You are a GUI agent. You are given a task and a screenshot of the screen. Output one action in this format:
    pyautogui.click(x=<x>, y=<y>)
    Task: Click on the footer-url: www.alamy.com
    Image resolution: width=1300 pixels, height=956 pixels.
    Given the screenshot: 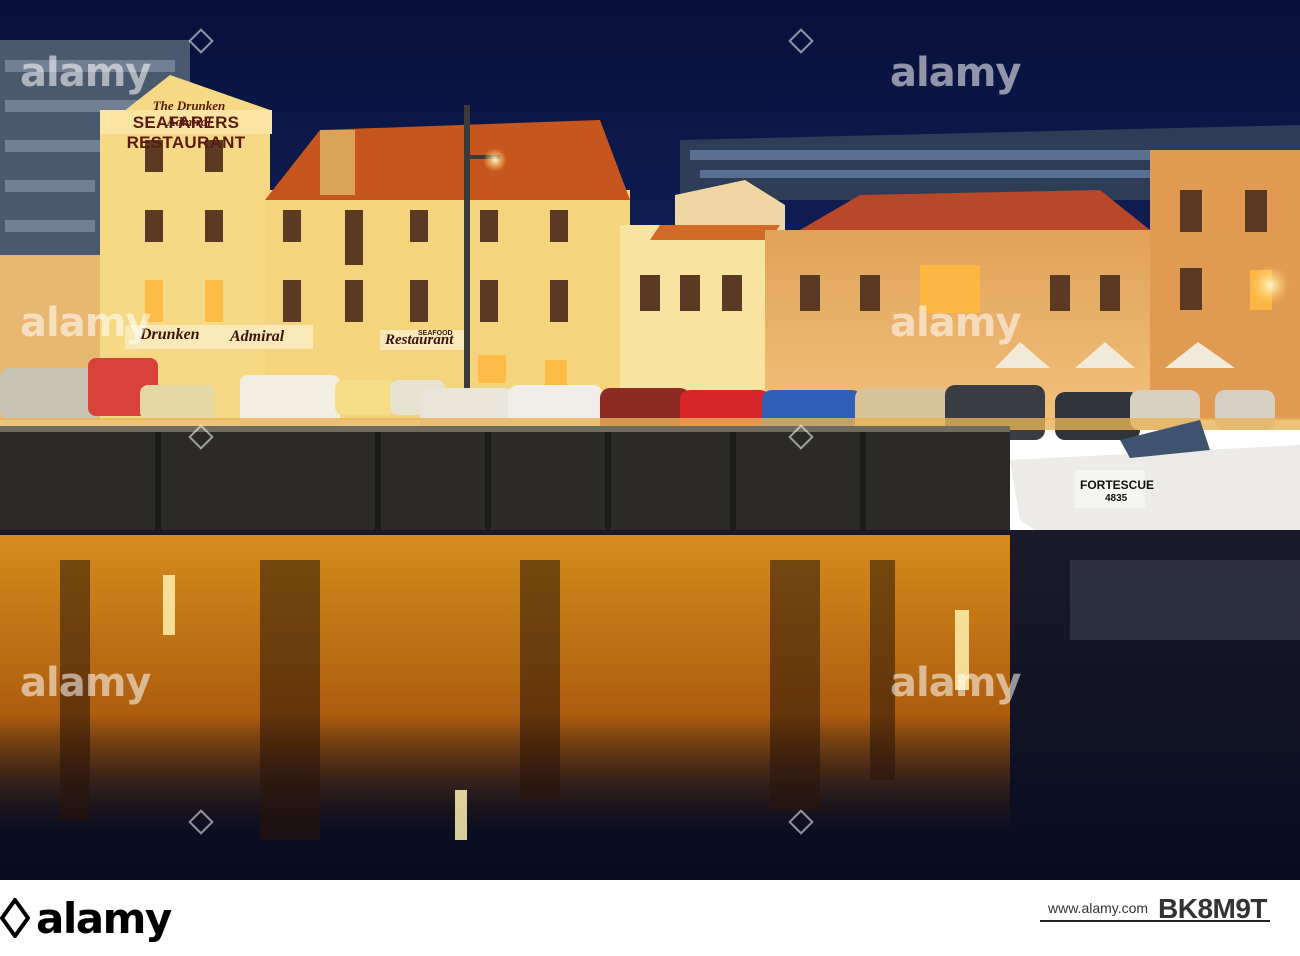 What is the action you would take?
    pyautogui.click(x=1098, y=908)
    